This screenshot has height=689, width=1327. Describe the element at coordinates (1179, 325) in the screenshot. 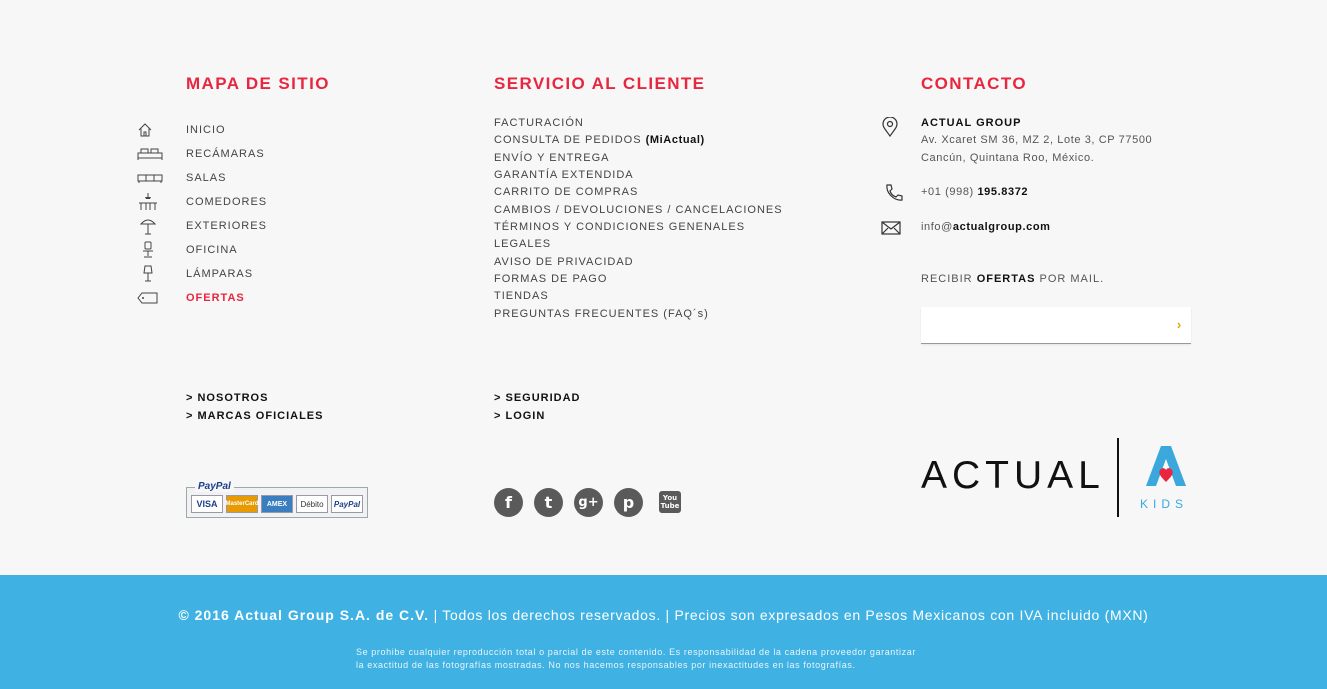

I see `newsletter-submit-button: ›` at that location.